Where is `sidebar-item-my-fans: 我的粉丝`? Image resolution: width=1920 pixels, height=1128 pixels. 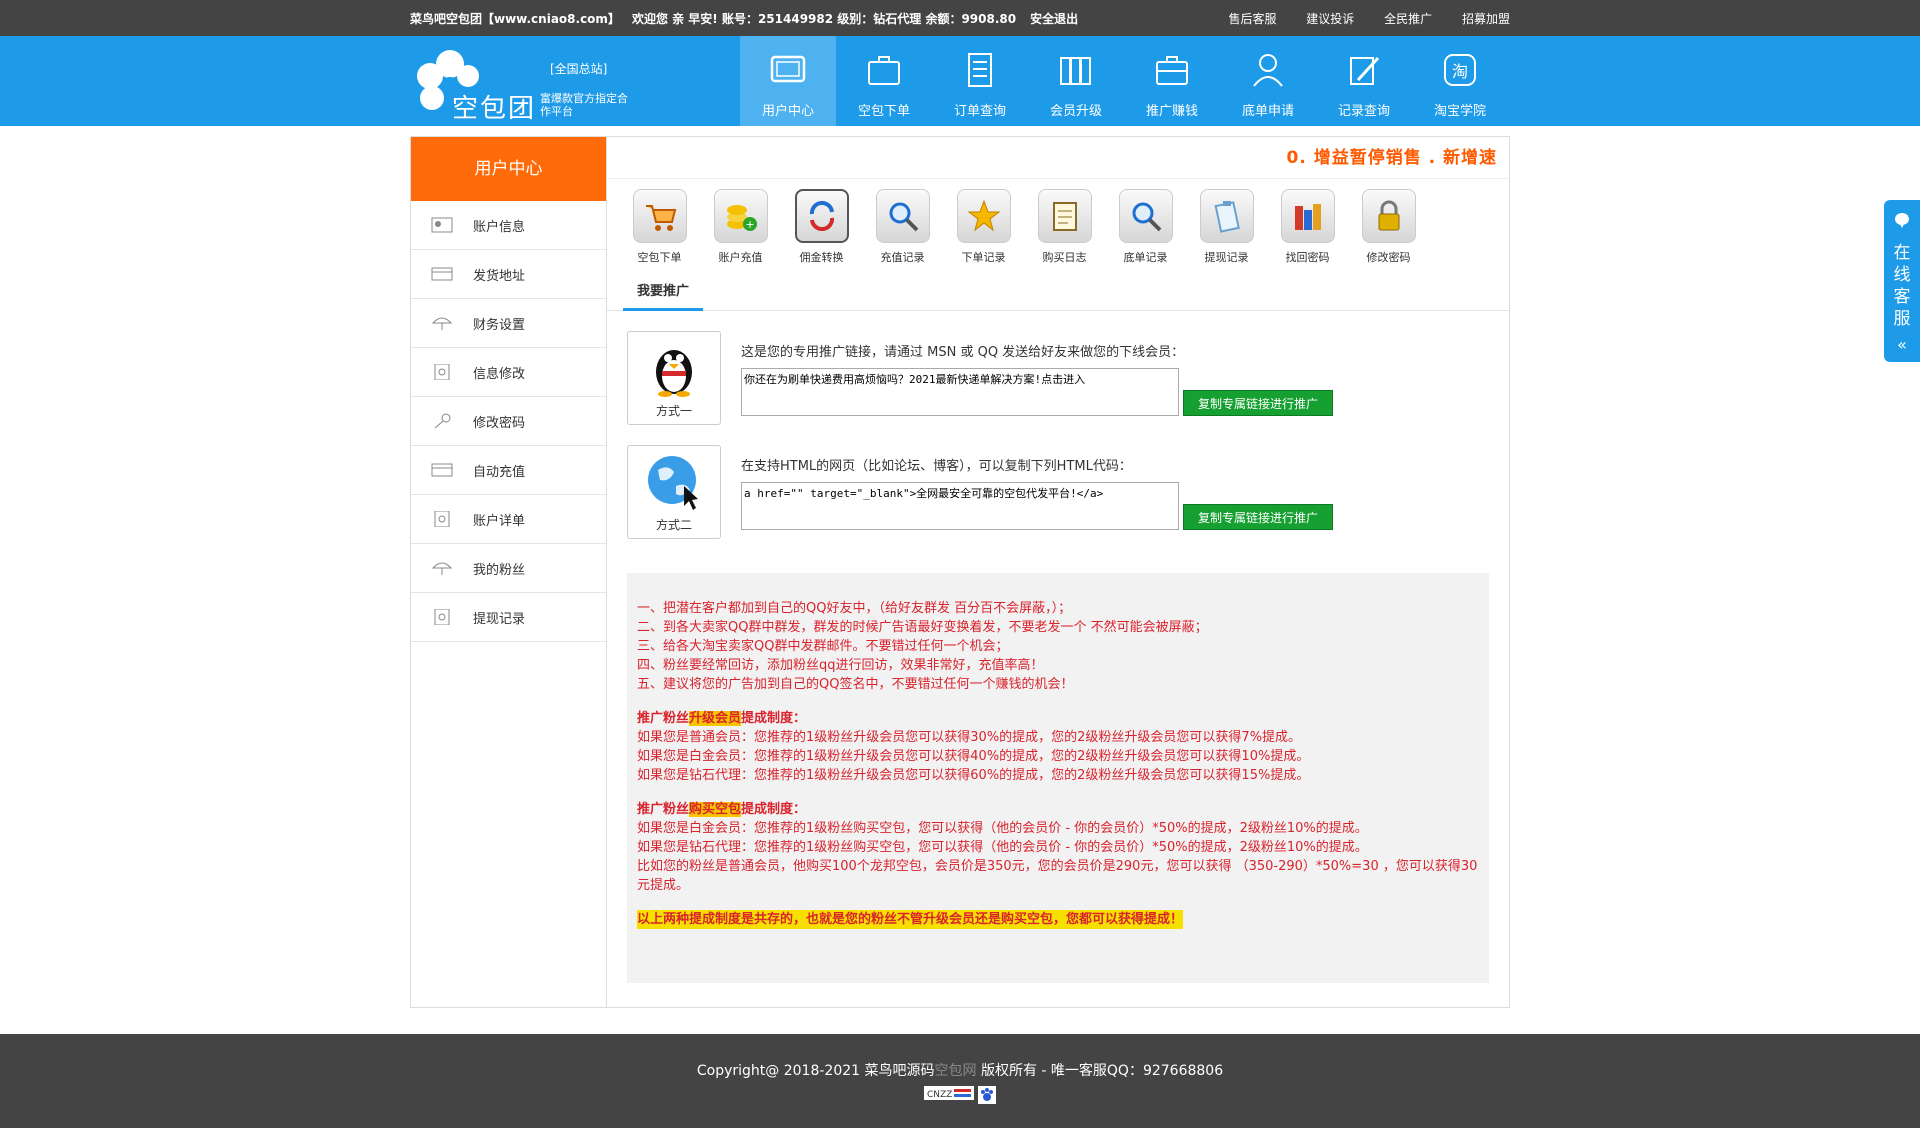
sidebar-item-my-fans: 我的粉丝 is located at coordinates (508, 568).